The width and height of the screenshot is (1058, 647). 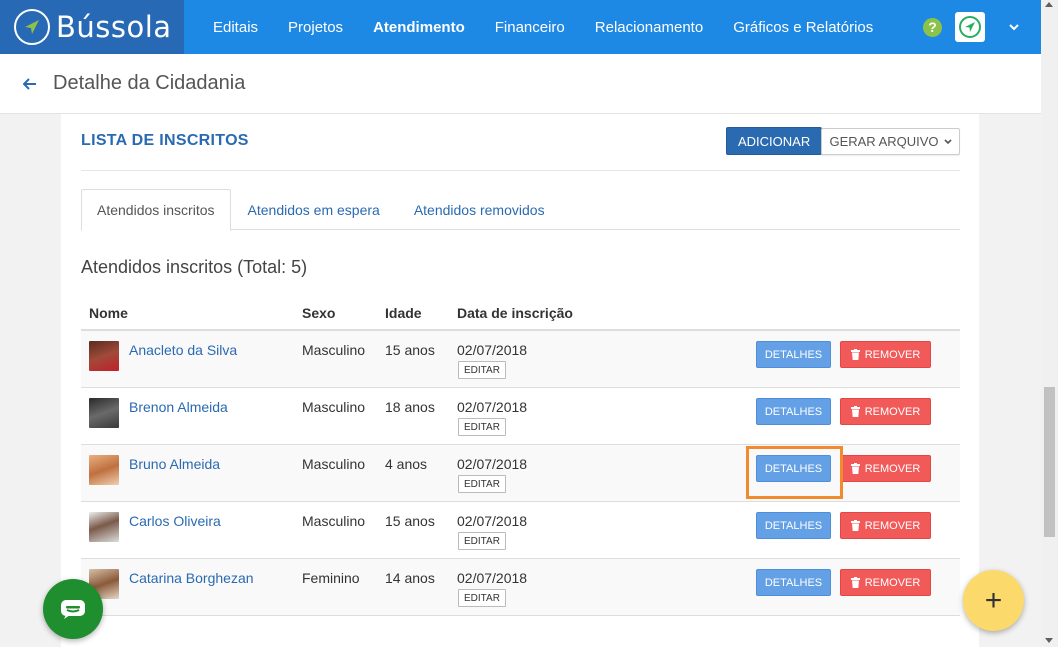 I want to click on scroll-down-arrow-icon, so click(x=1049, y=640).